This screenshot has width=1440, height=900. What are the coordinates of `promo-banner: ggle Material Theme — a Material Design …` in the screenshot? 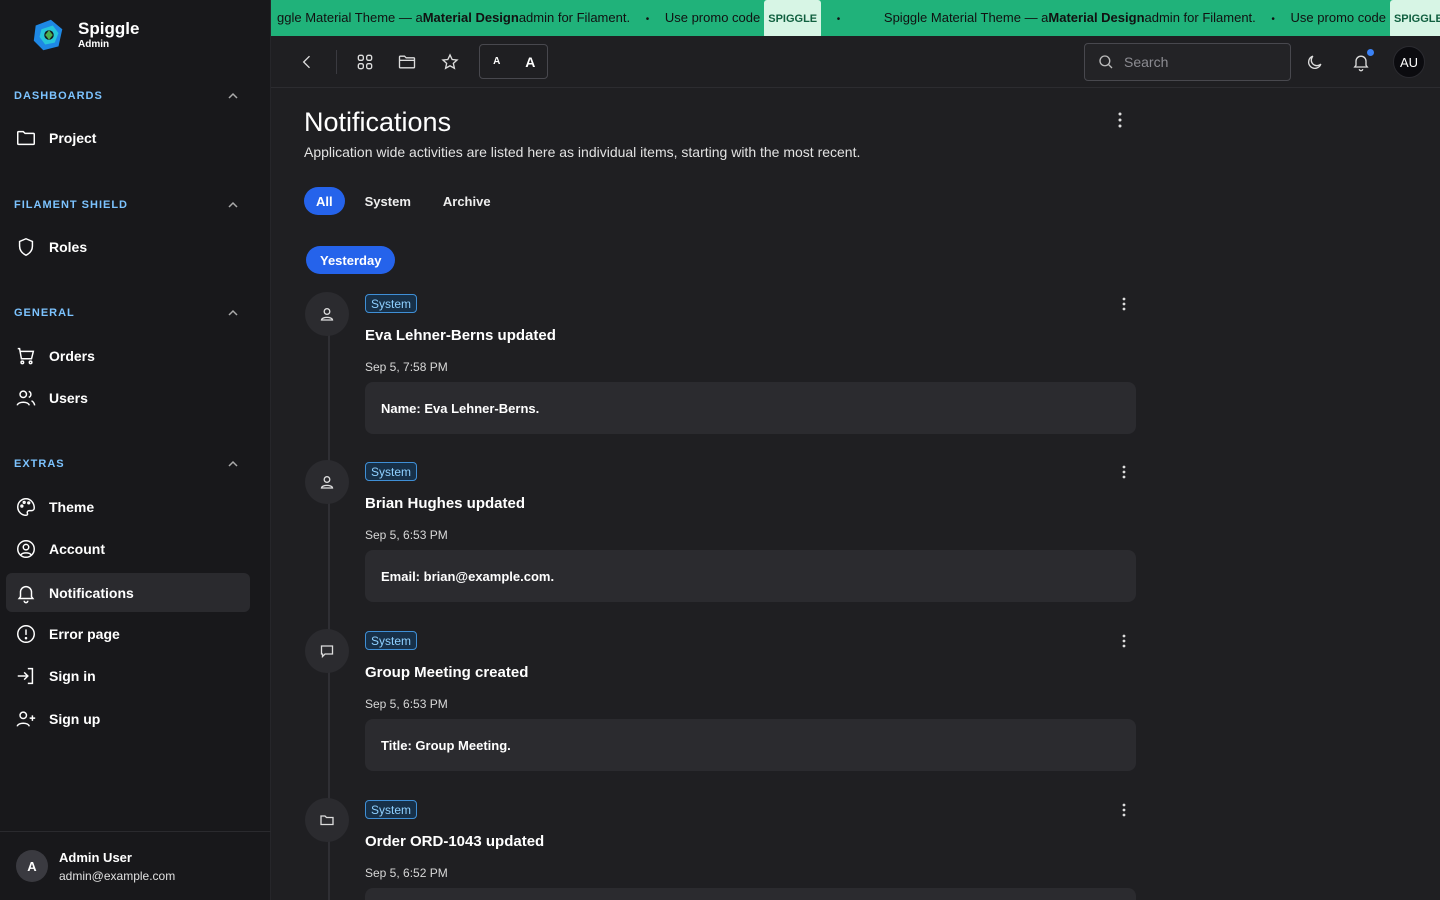 It's located at (855, 18).